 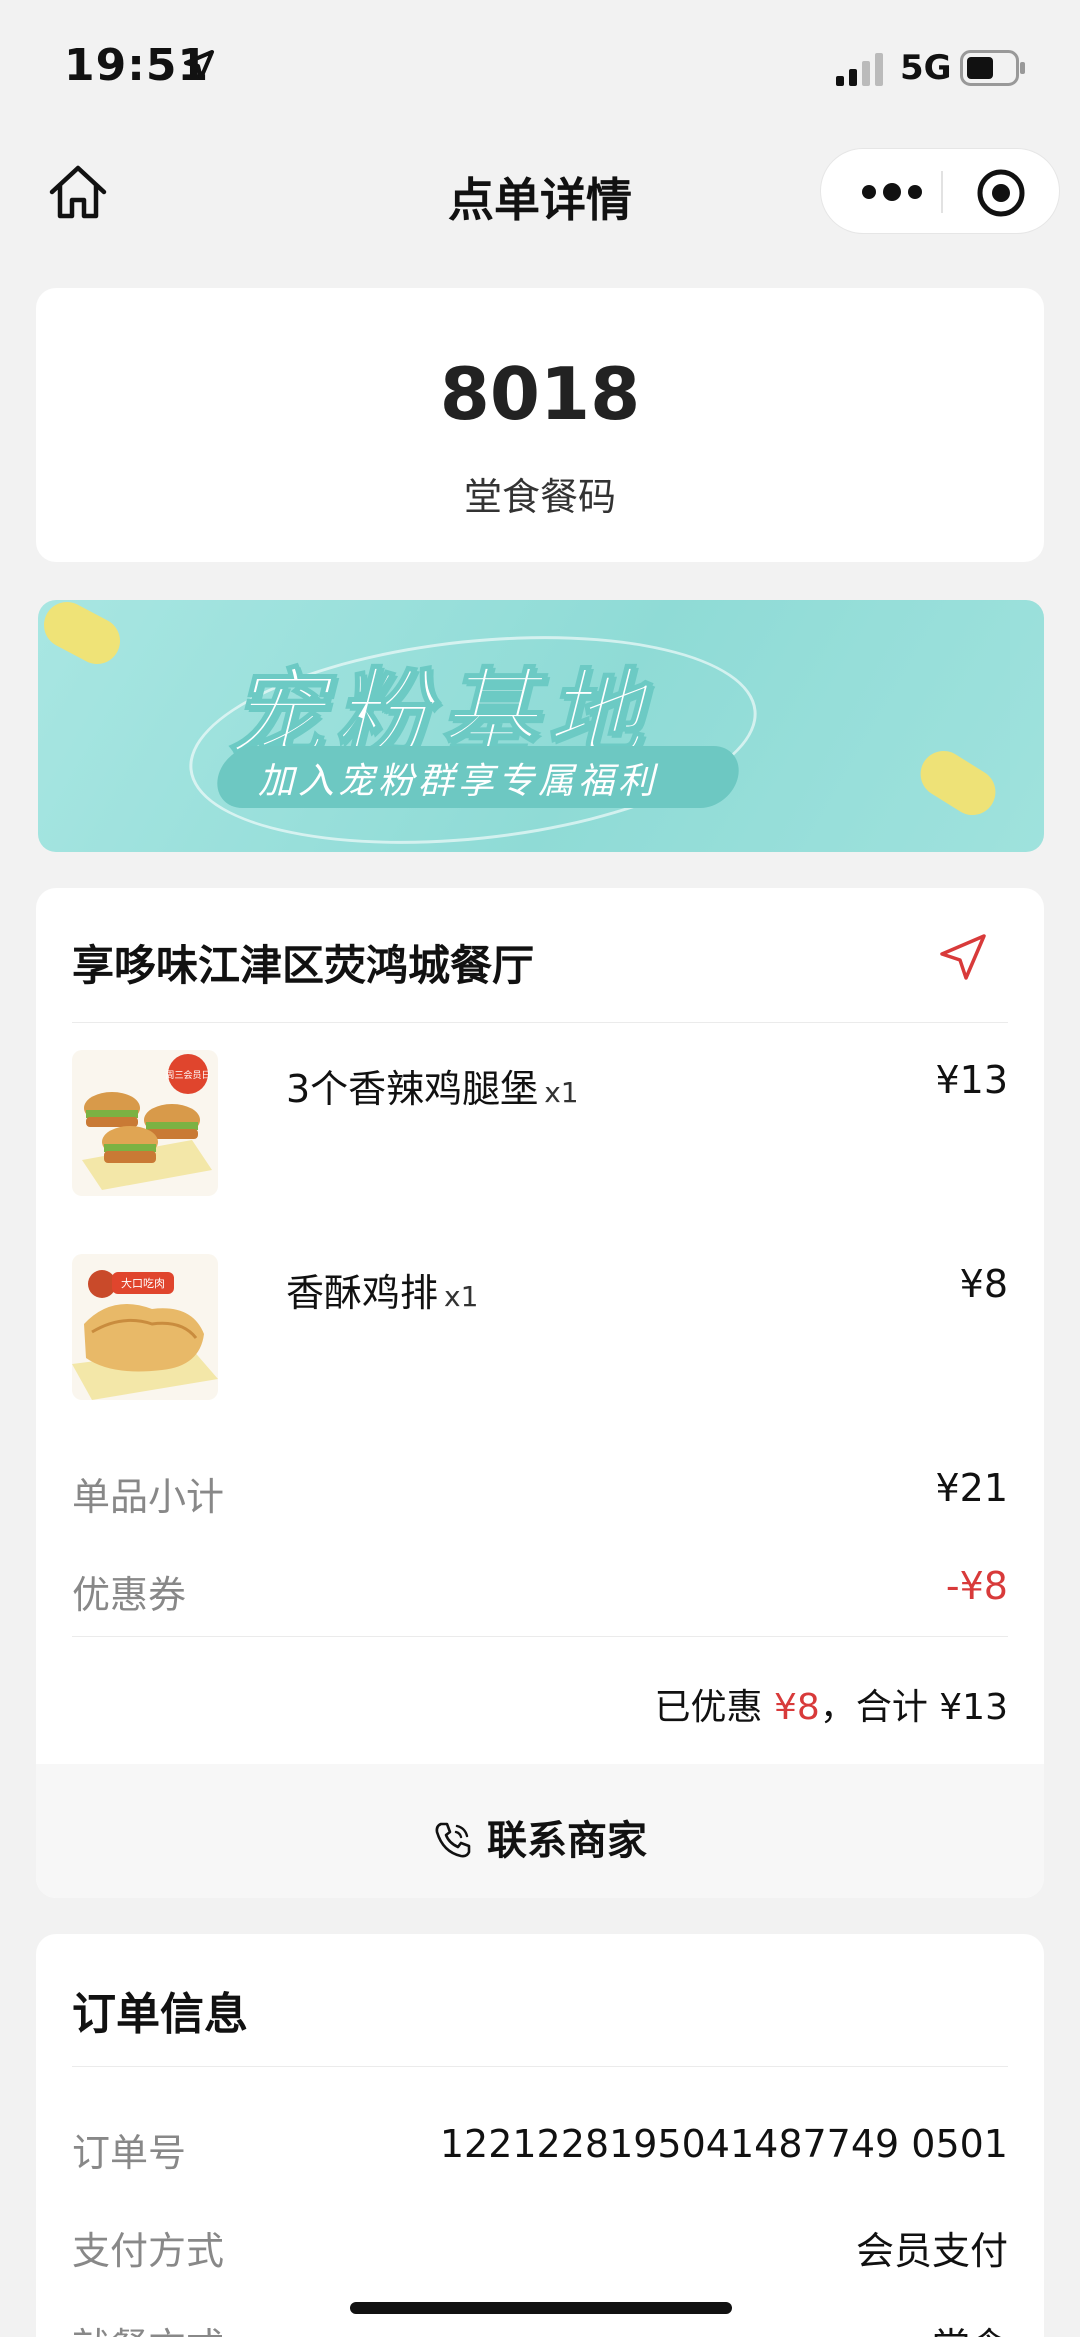 What do you see at coordinates (458, 781) in the screenshot?
I see `banner-subtitle: 加入宠粉群享专属福利` at bounding box center [458, 781].